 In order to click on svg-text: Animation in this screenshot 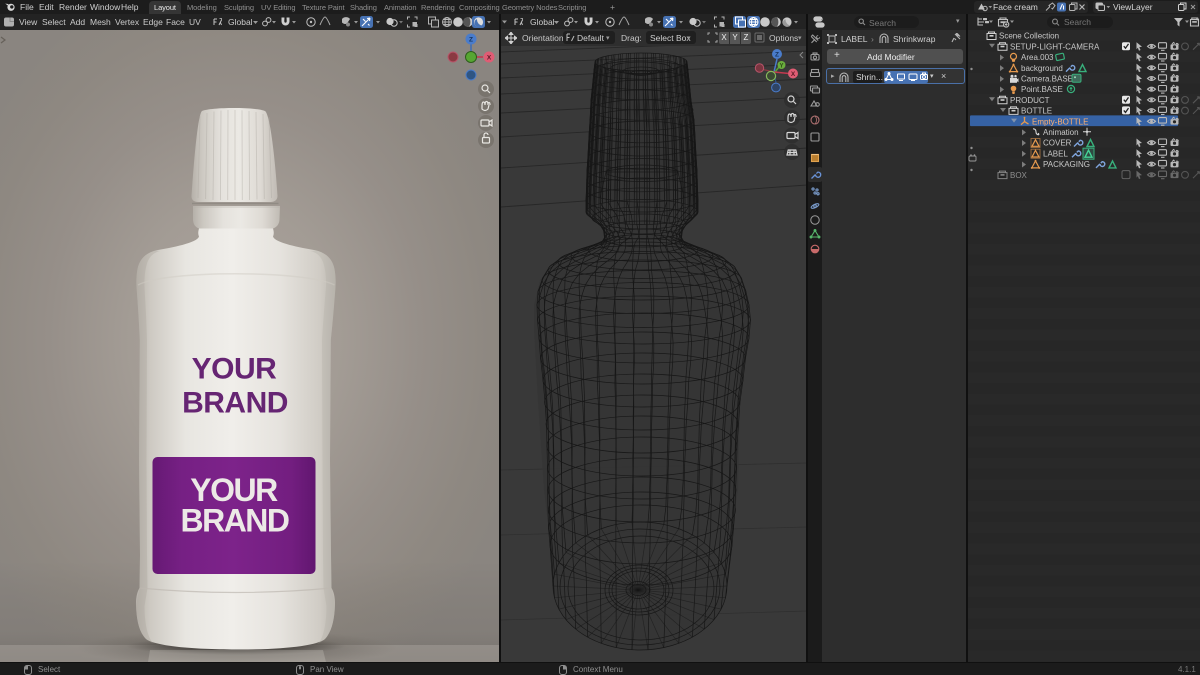, I will do `click(1061, 132)`.